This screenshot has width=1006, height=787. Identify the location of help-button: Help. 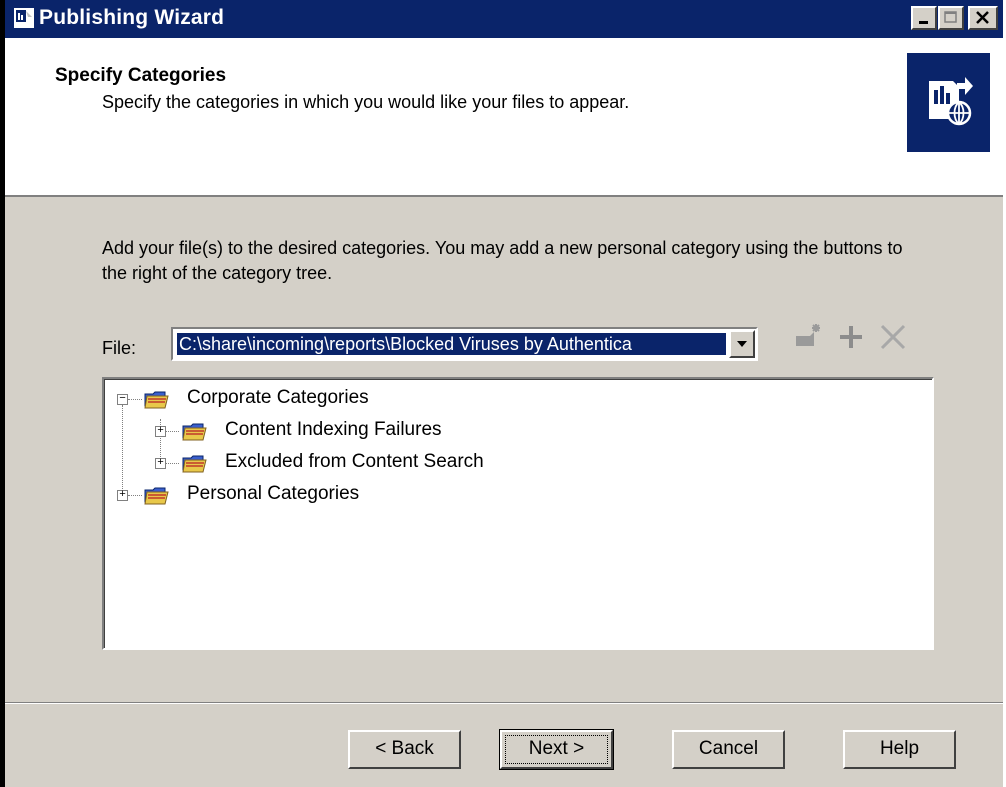
(899, 749).